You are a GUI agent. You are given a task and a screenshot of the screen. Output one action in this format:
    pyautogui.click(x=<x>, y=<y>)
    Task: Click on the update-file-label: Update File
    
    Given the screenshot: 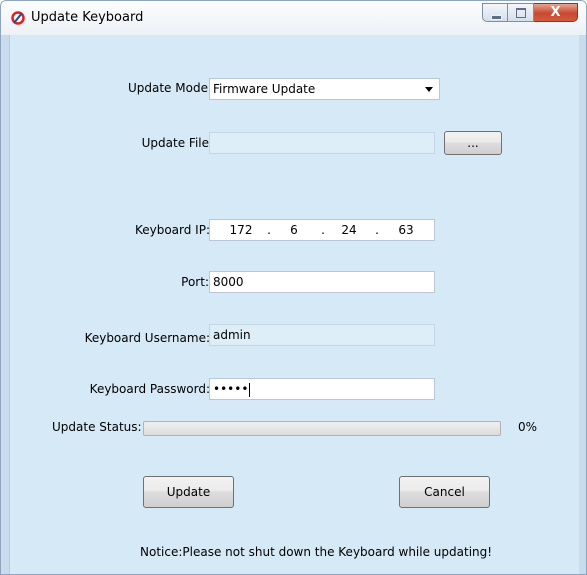 What is the action you would take?
    pyautogui.click(x=175, y=143)
    